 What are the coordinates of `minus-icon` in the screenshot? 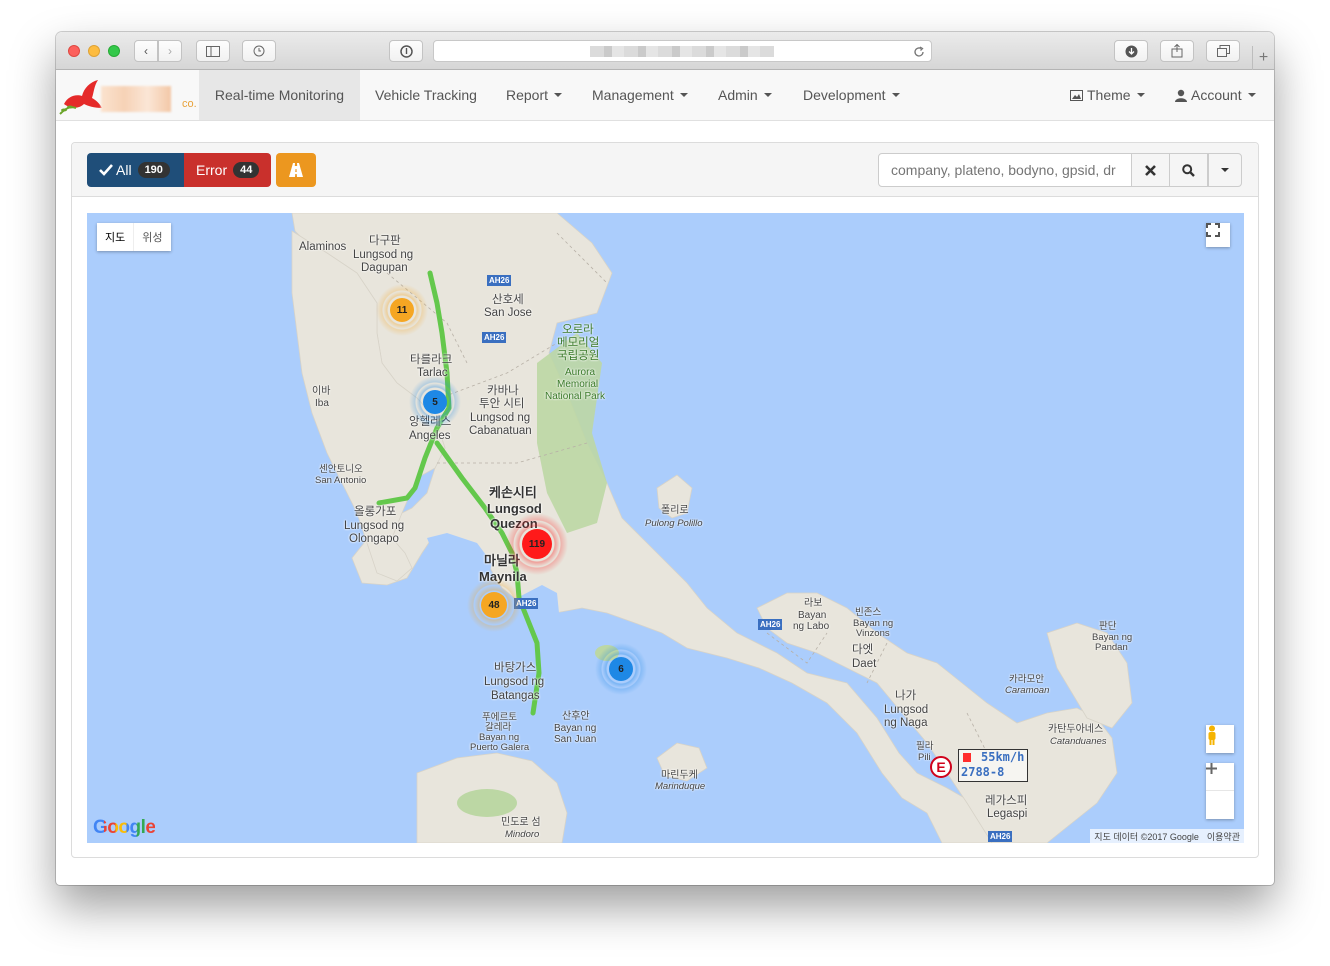 It's located at (1211, 768).